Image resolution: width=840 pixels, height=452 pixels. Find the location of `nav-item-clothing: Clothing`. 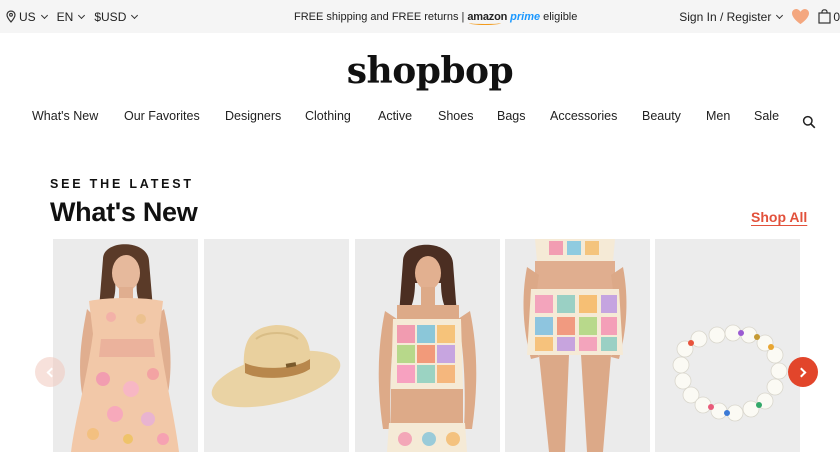

nav-item-clothing: Clothing is located at coordinates (328, 116).